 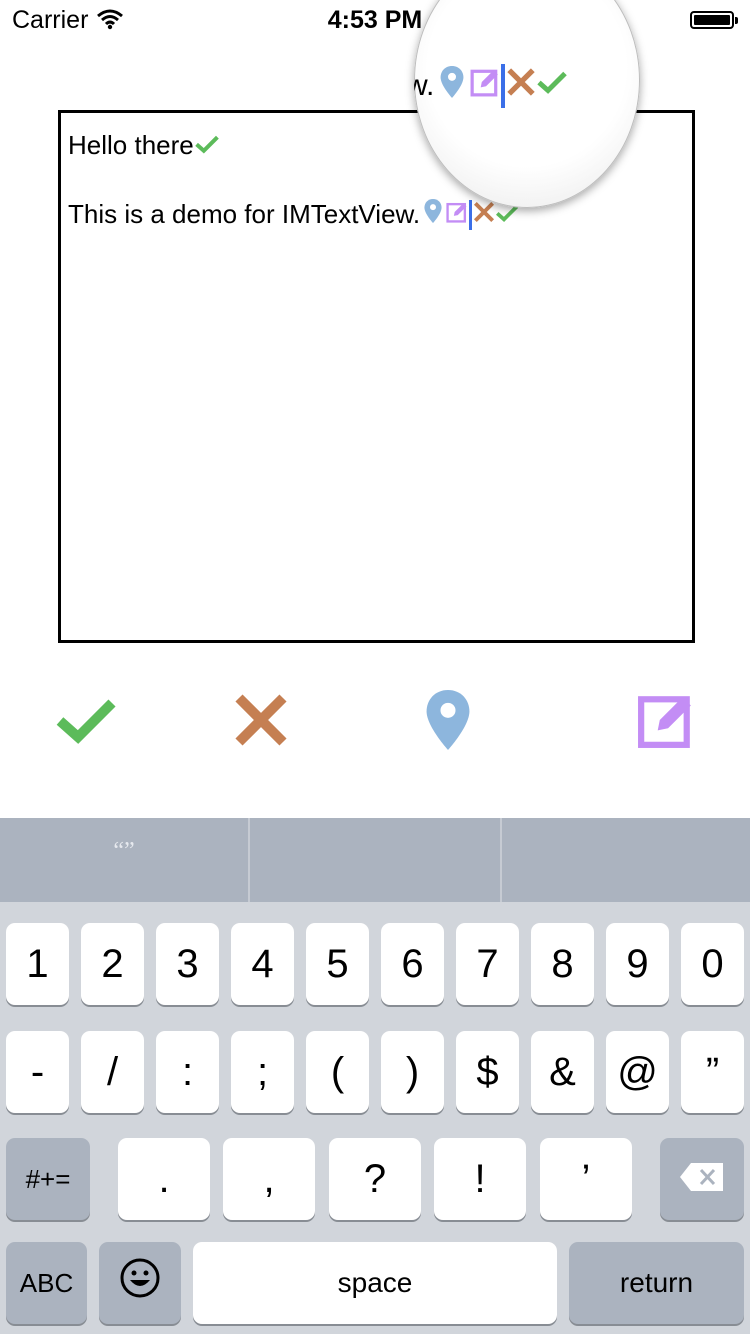 What do you see at coordinates (337, 1072) in the screenshot?
I see `key-open-paren: (` at bounding box center [337, 1072].